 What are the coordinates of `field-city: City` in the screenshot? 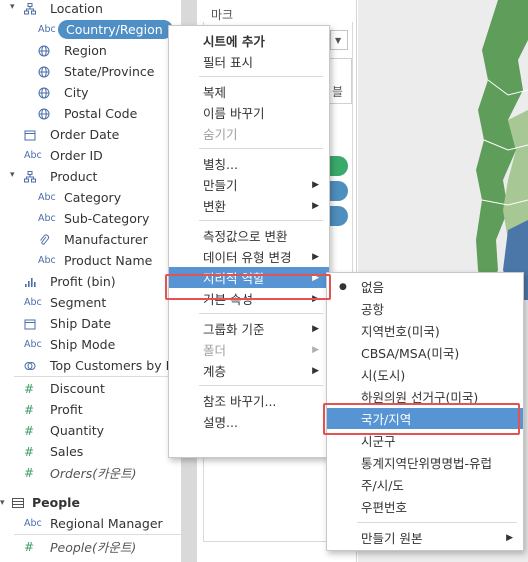 It's located at (63, 92).